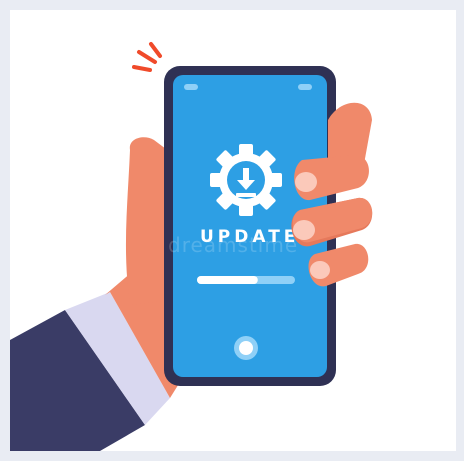  I want to click on progress-fill, so click(227, 280).